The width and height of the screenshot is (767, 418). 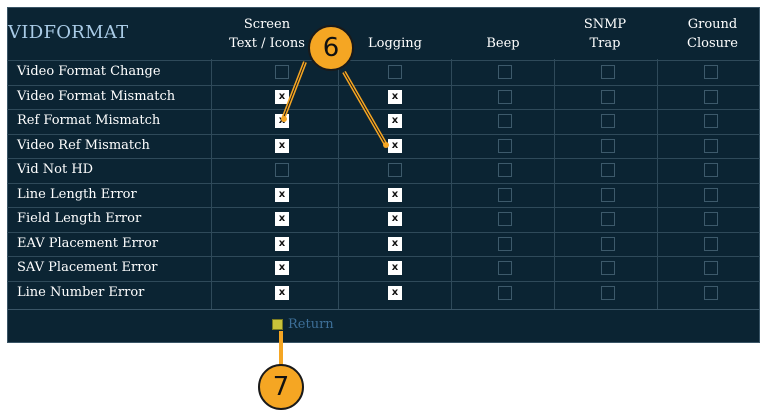 I want to click on callout-leader-lines, so click(x=334, y=213).